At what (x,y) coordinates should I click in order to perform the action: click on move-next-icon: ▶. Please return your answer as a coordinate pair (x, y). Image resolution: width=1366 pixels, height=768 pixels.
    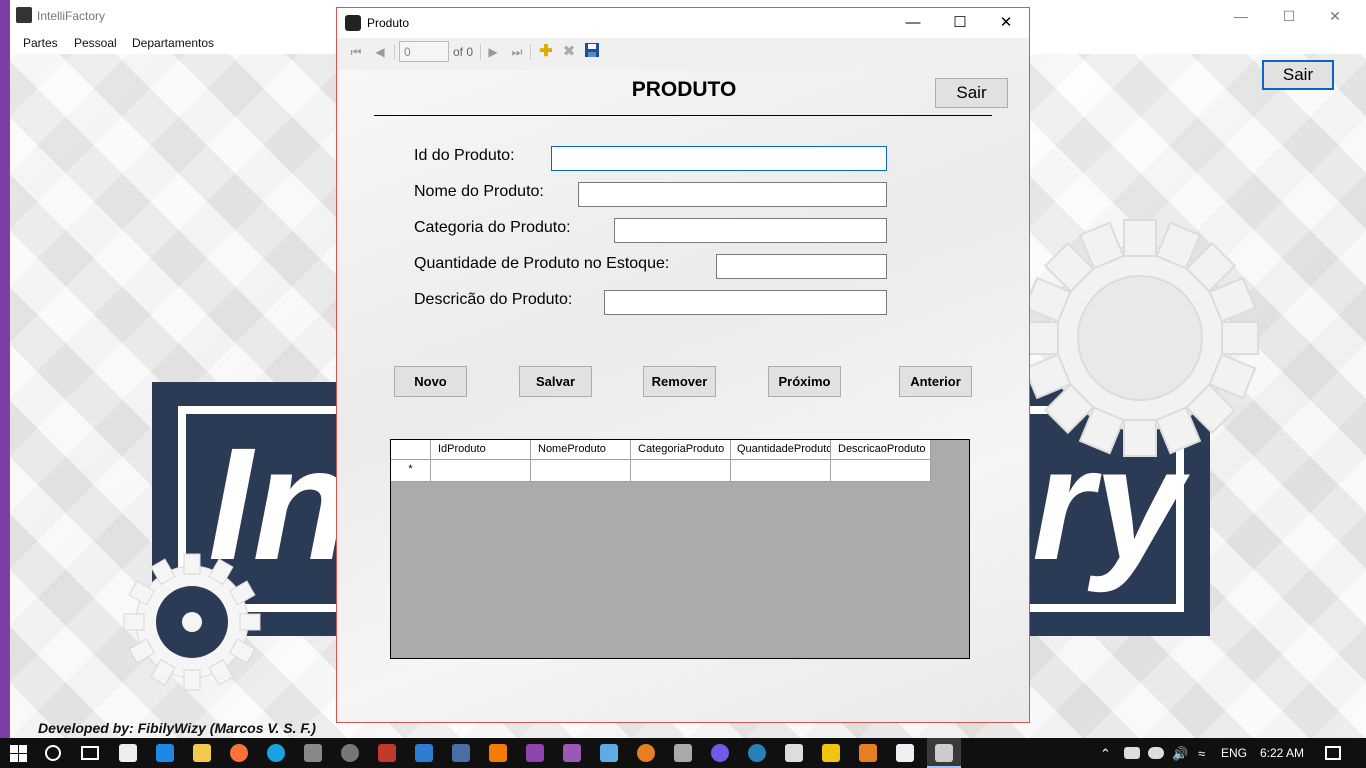
    Looking at the image, I should click on (493, 52).